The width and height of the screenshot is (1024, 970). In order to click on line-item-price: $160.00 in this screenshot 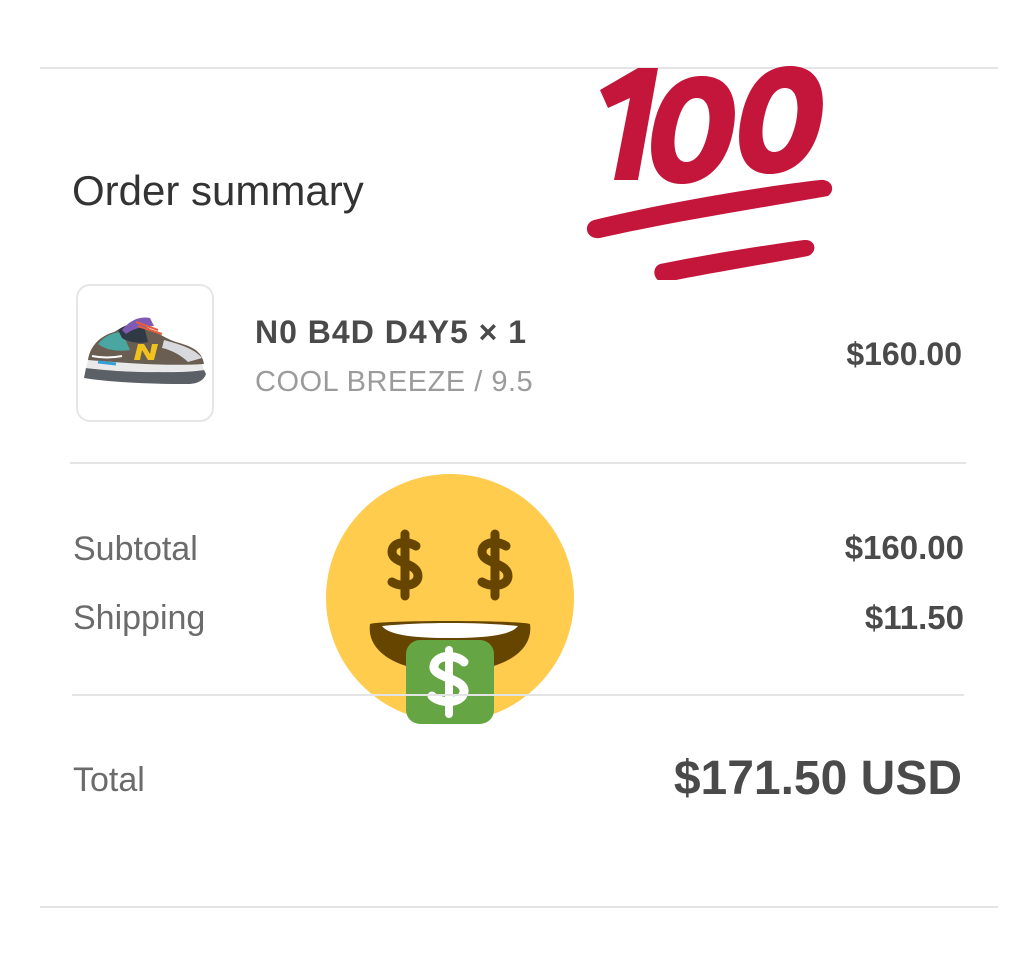, I will do `click(904, 354)`.